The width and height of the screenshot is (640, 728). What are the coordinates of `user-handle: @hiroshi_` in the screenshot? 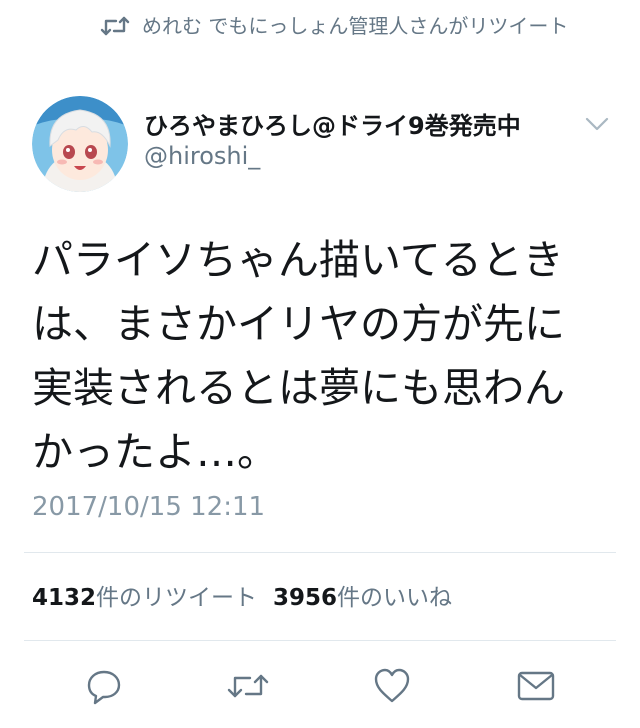 It's located at (202, 156).